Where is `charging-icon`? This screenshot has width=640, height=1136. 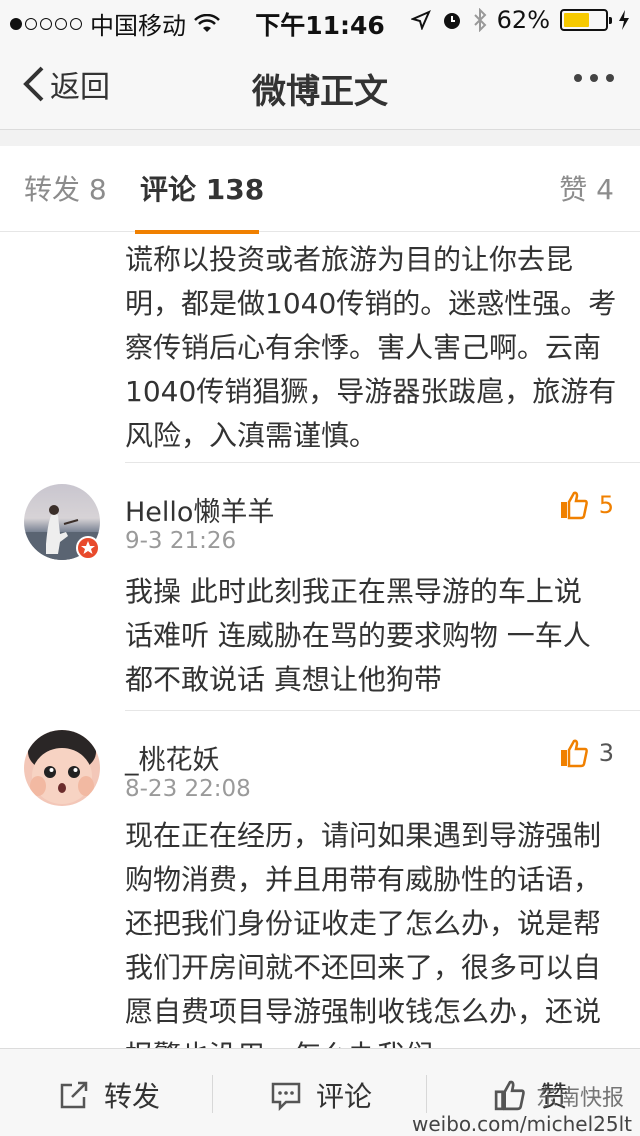
charging-icon is located at coordinates (624, 20).